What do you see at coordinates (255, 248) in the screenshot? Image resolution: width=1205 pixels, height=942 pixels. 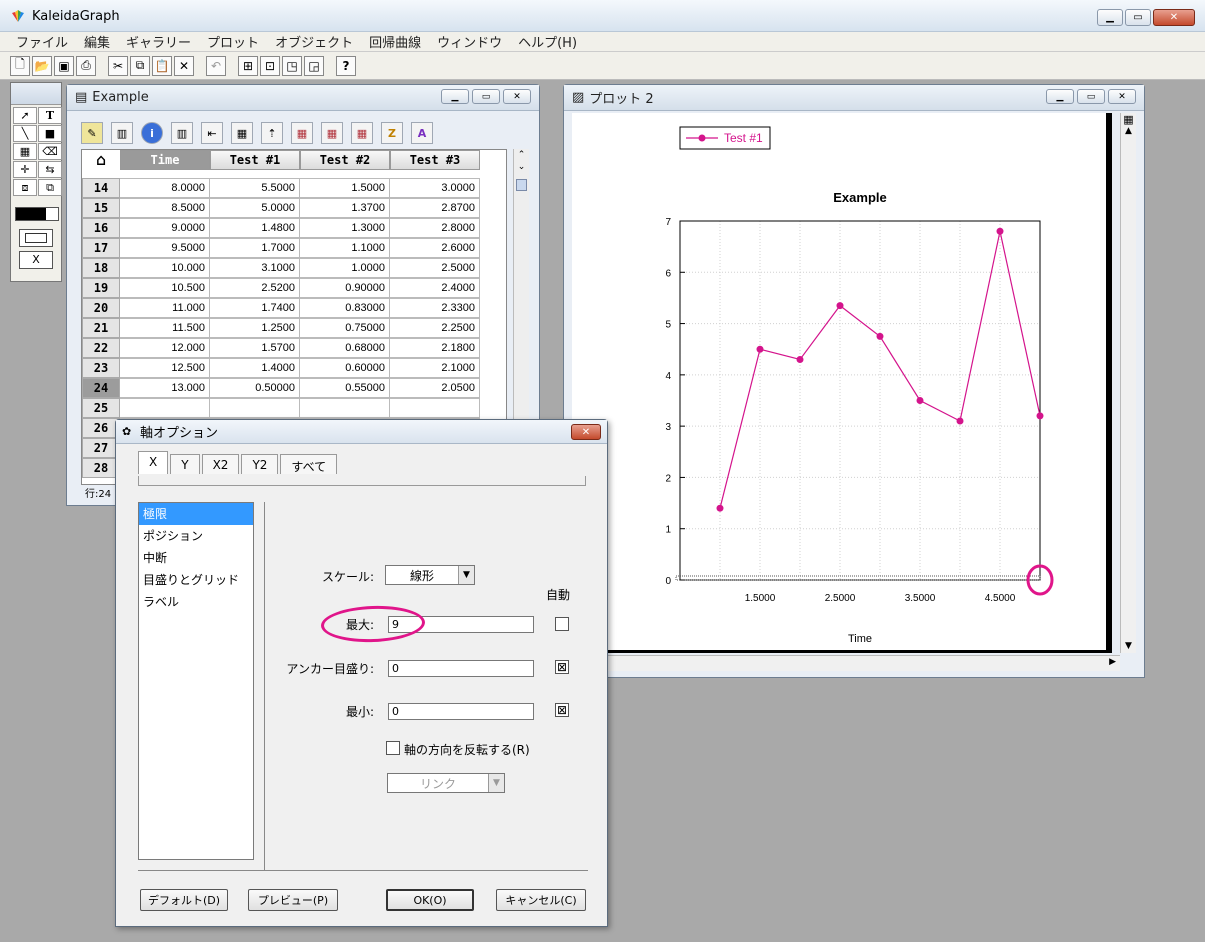 I see `table-cell: 1.7000` at bounding box center [255, 248].